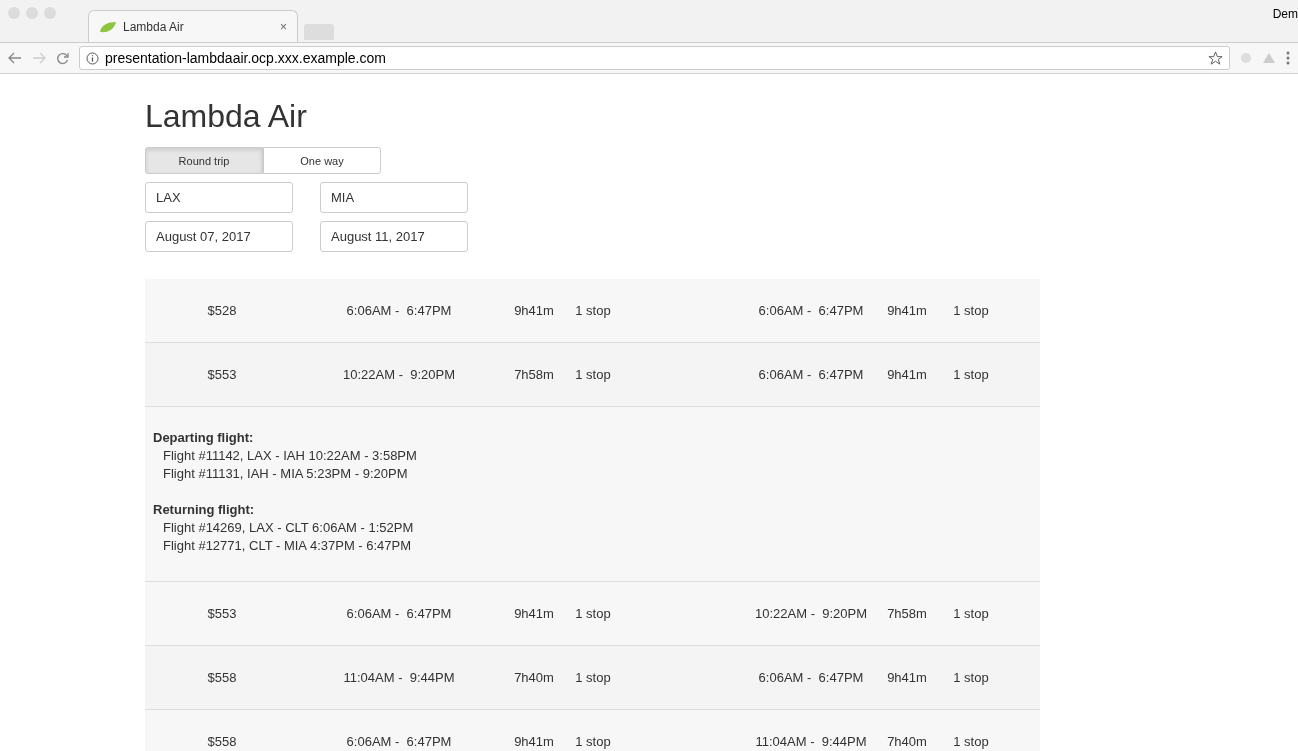 The image size is (1298, 751). I want to click on flight-result-row: $528 6:06AM - 6:47PM 9h41m 1 stop 6:06AM - 6:47PM 9h41m 1 stop, so click(592, 311).